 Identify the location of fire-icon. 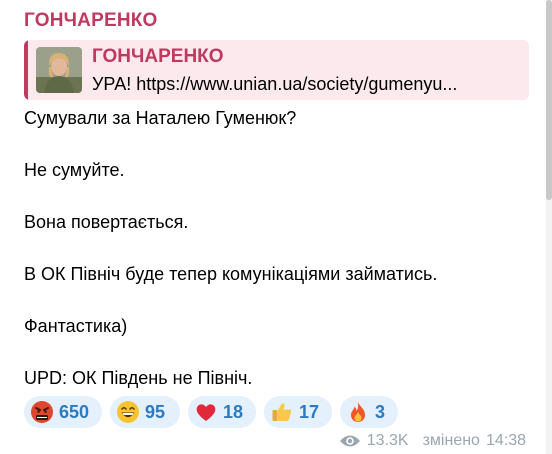
(358, 412).